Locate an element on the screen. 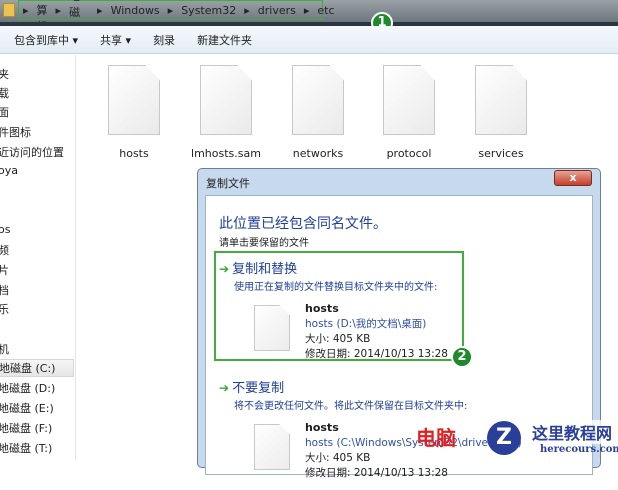  file-item: protocol is located at coordinates (409, 112).